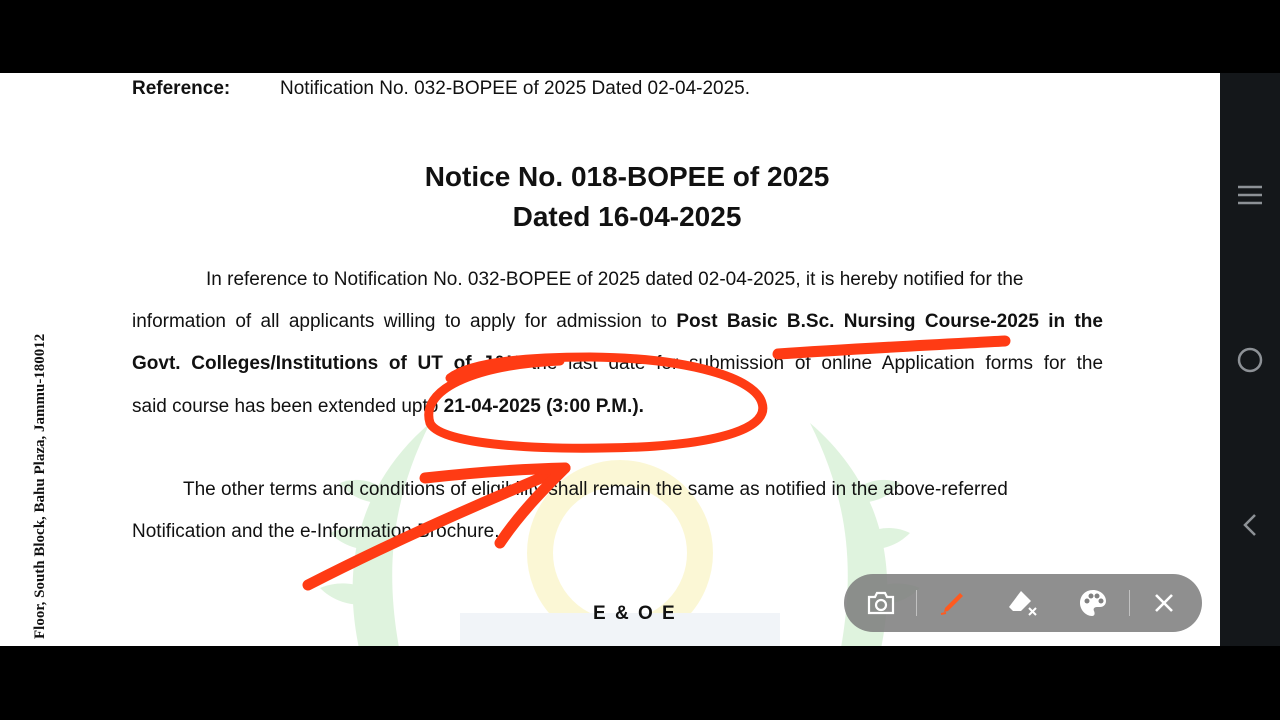 The width and height of the screenshot is (1280, 720). I want to click on menu-icon, so click(1250, 195).